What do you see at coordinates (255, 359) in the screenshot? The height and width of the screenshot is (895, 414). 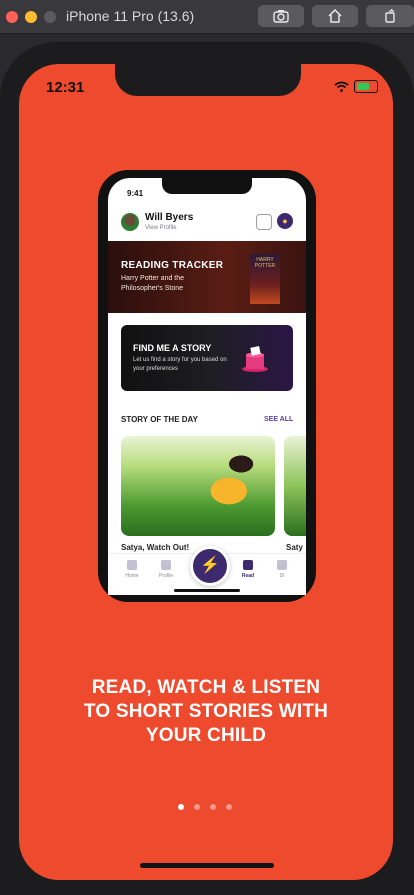 I see `magic-hat-icon` at bounding box center [255, 359].